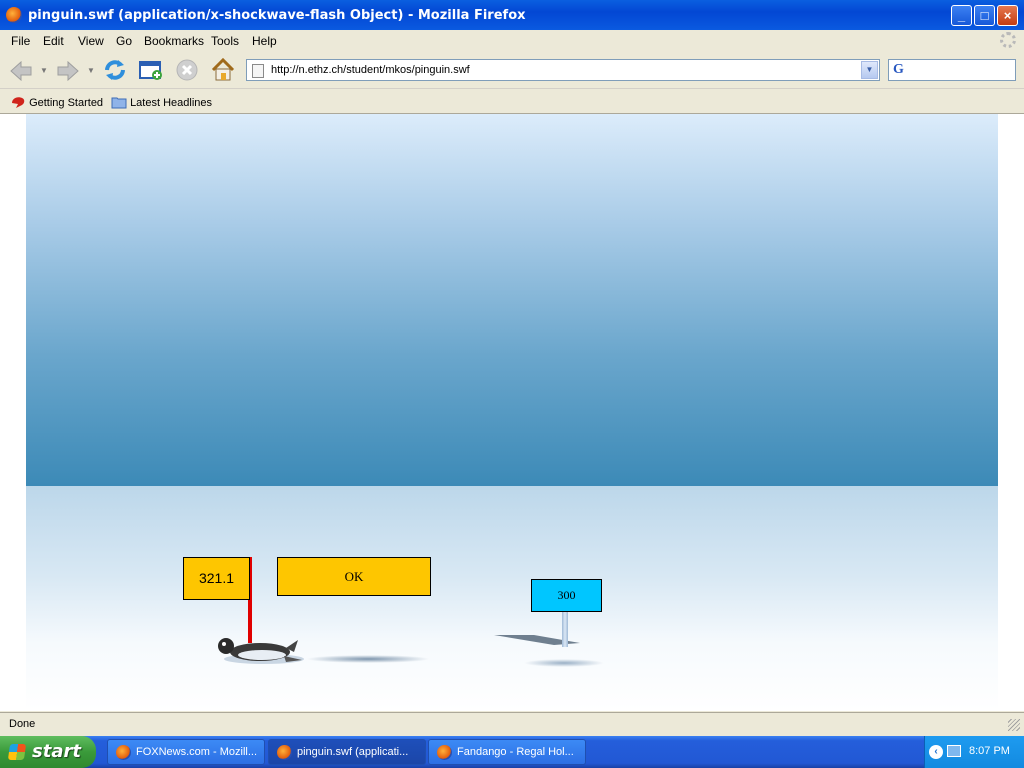  Describe the element at coordinates (368, 659) in the screenshot. I see `slide-trail` at that location.